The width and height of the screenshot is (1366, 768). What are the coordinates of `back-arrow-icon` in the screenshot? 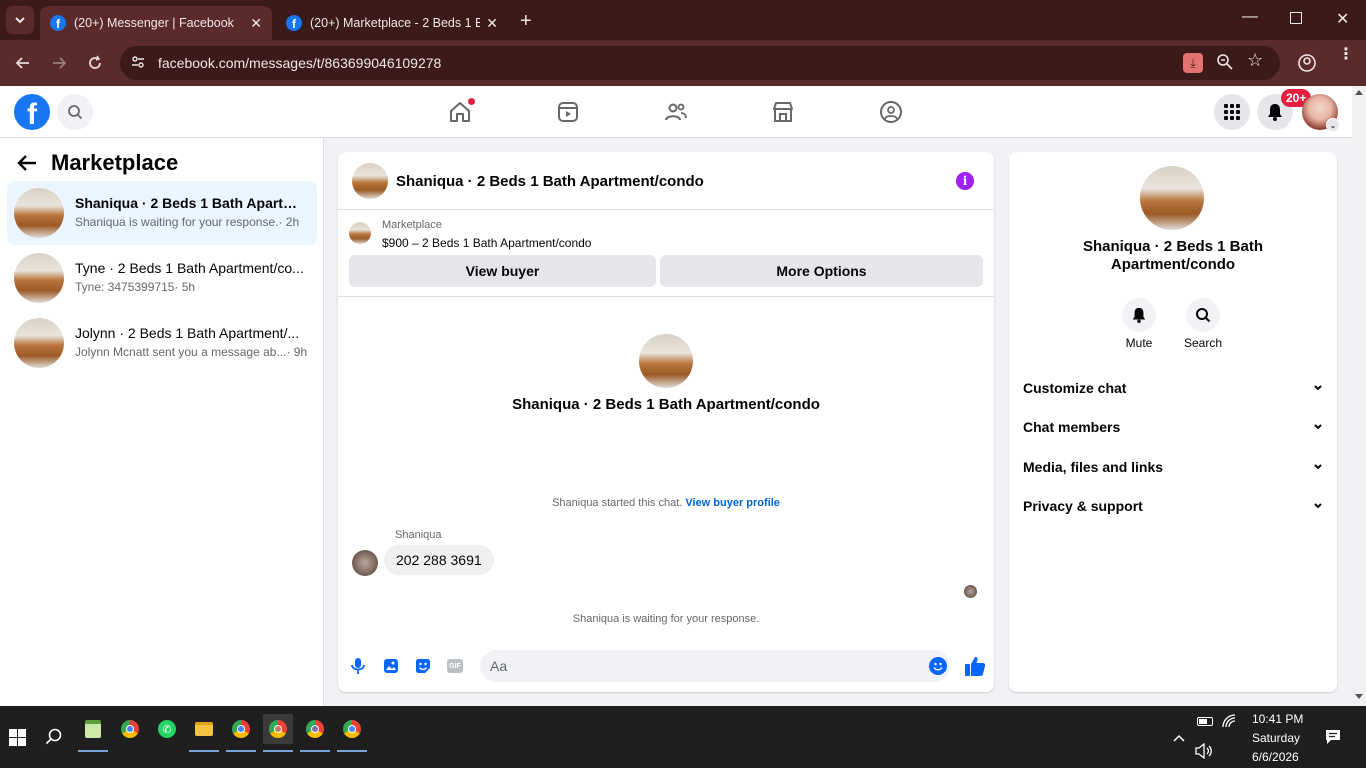 It's located at (27, 165).